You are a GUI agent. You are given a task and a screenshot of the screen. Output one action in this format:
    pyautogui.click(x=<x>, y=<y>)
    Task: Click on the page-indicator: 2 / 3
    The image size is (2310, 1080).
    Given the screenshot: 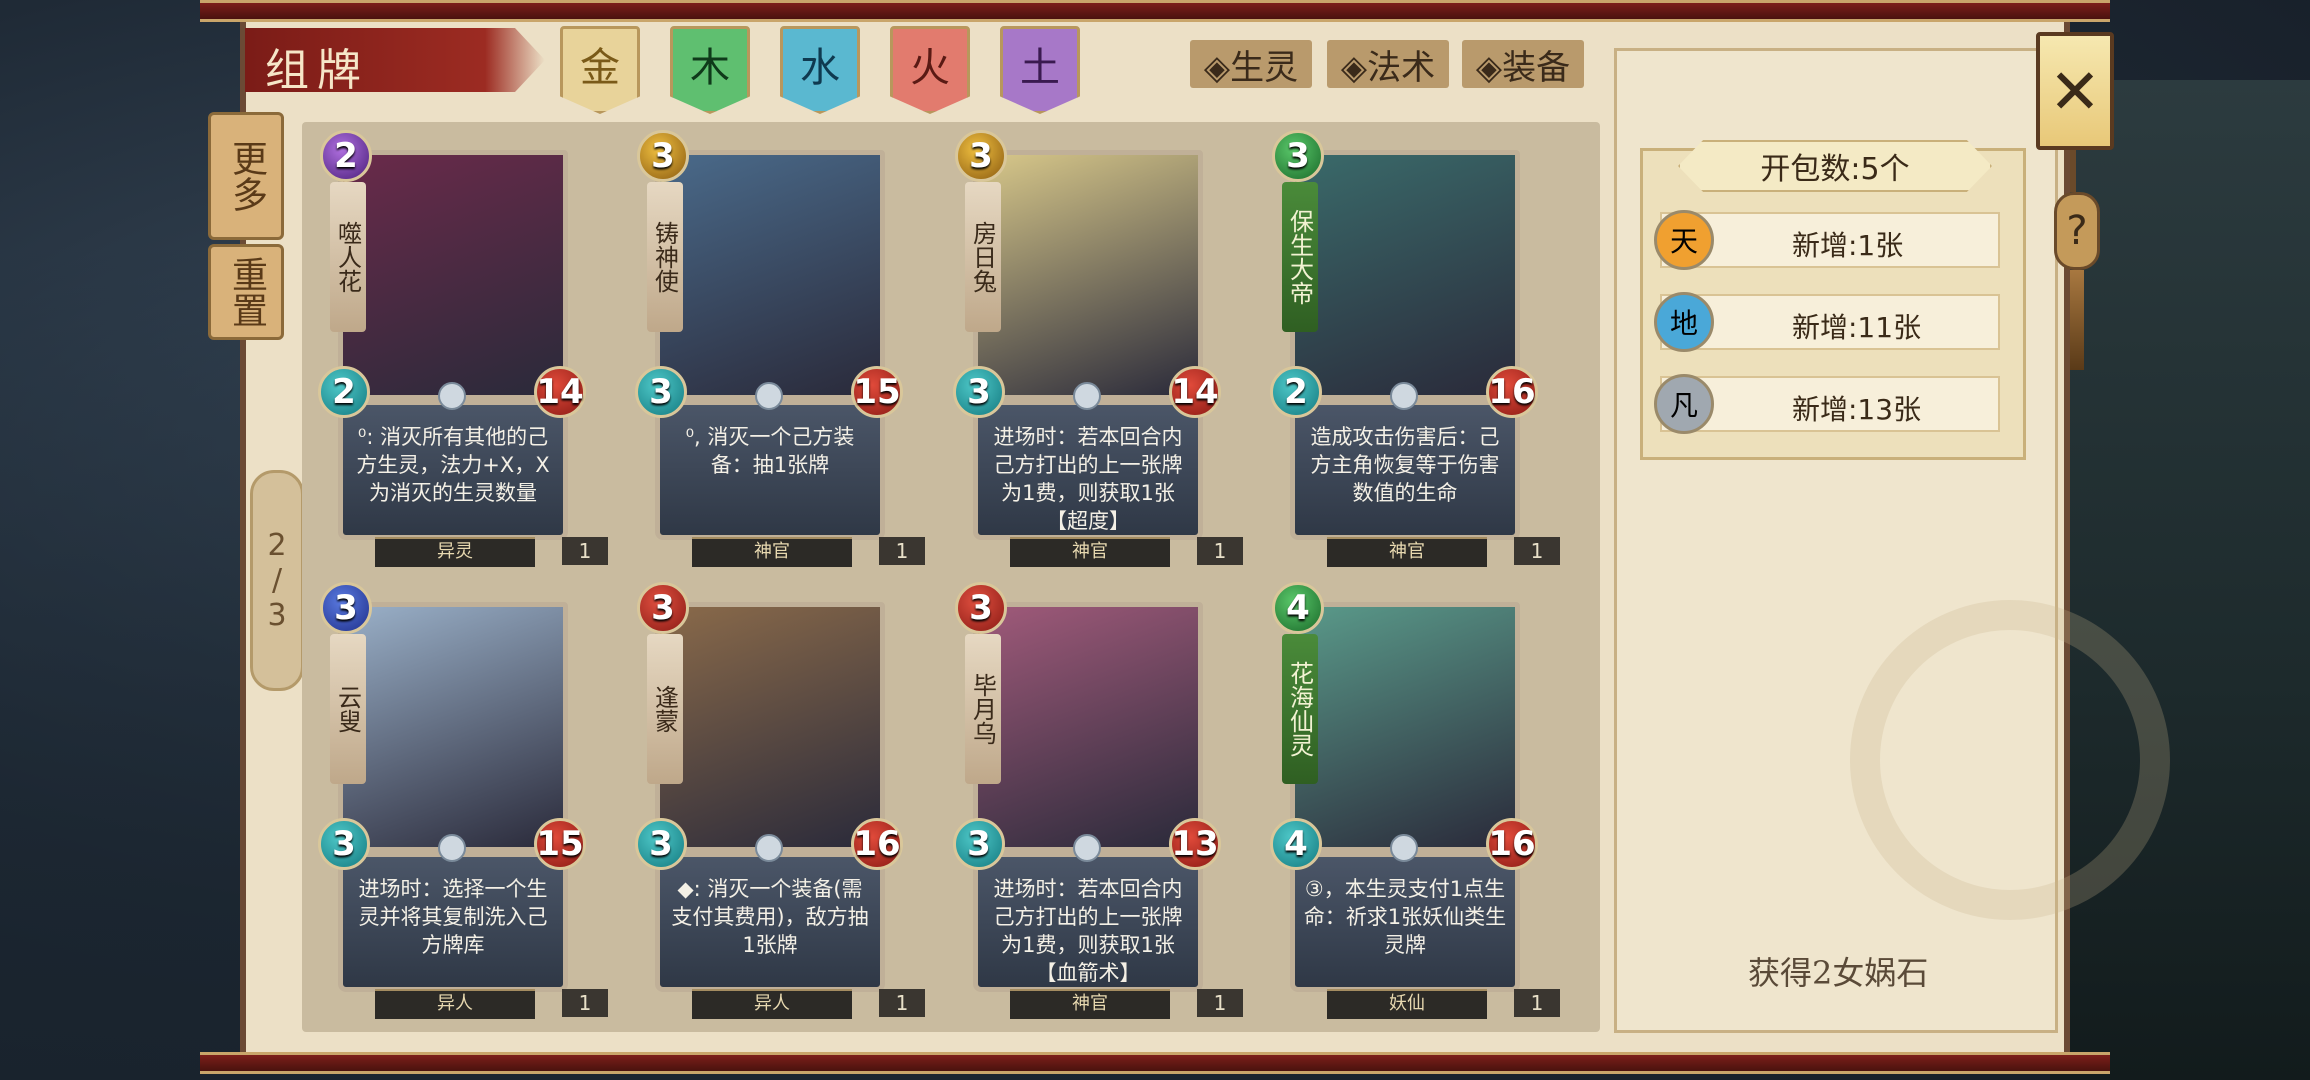 What is the action you would take?
    pyautogui.click(x=277, y=580)
    